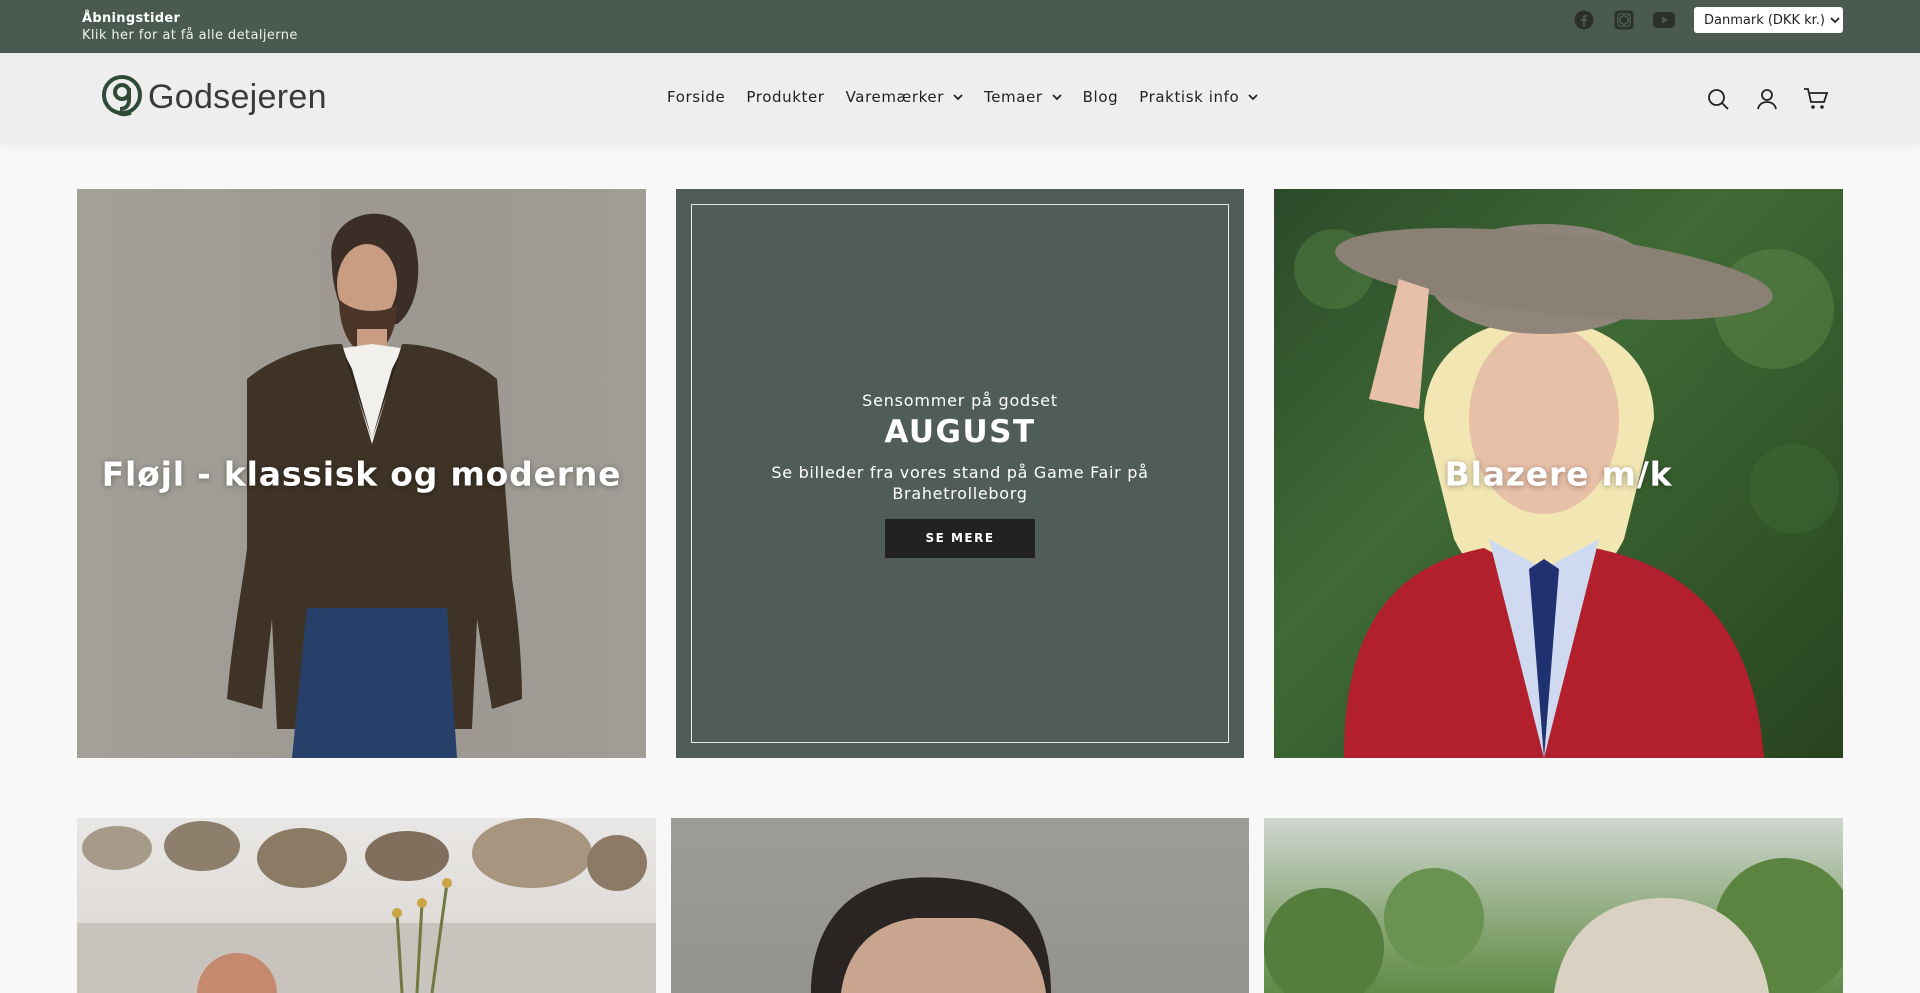  What do you see at coordinates (1816, 99) in the screenshot?
I see `cart-icon` at bounding box center [1816, 99].